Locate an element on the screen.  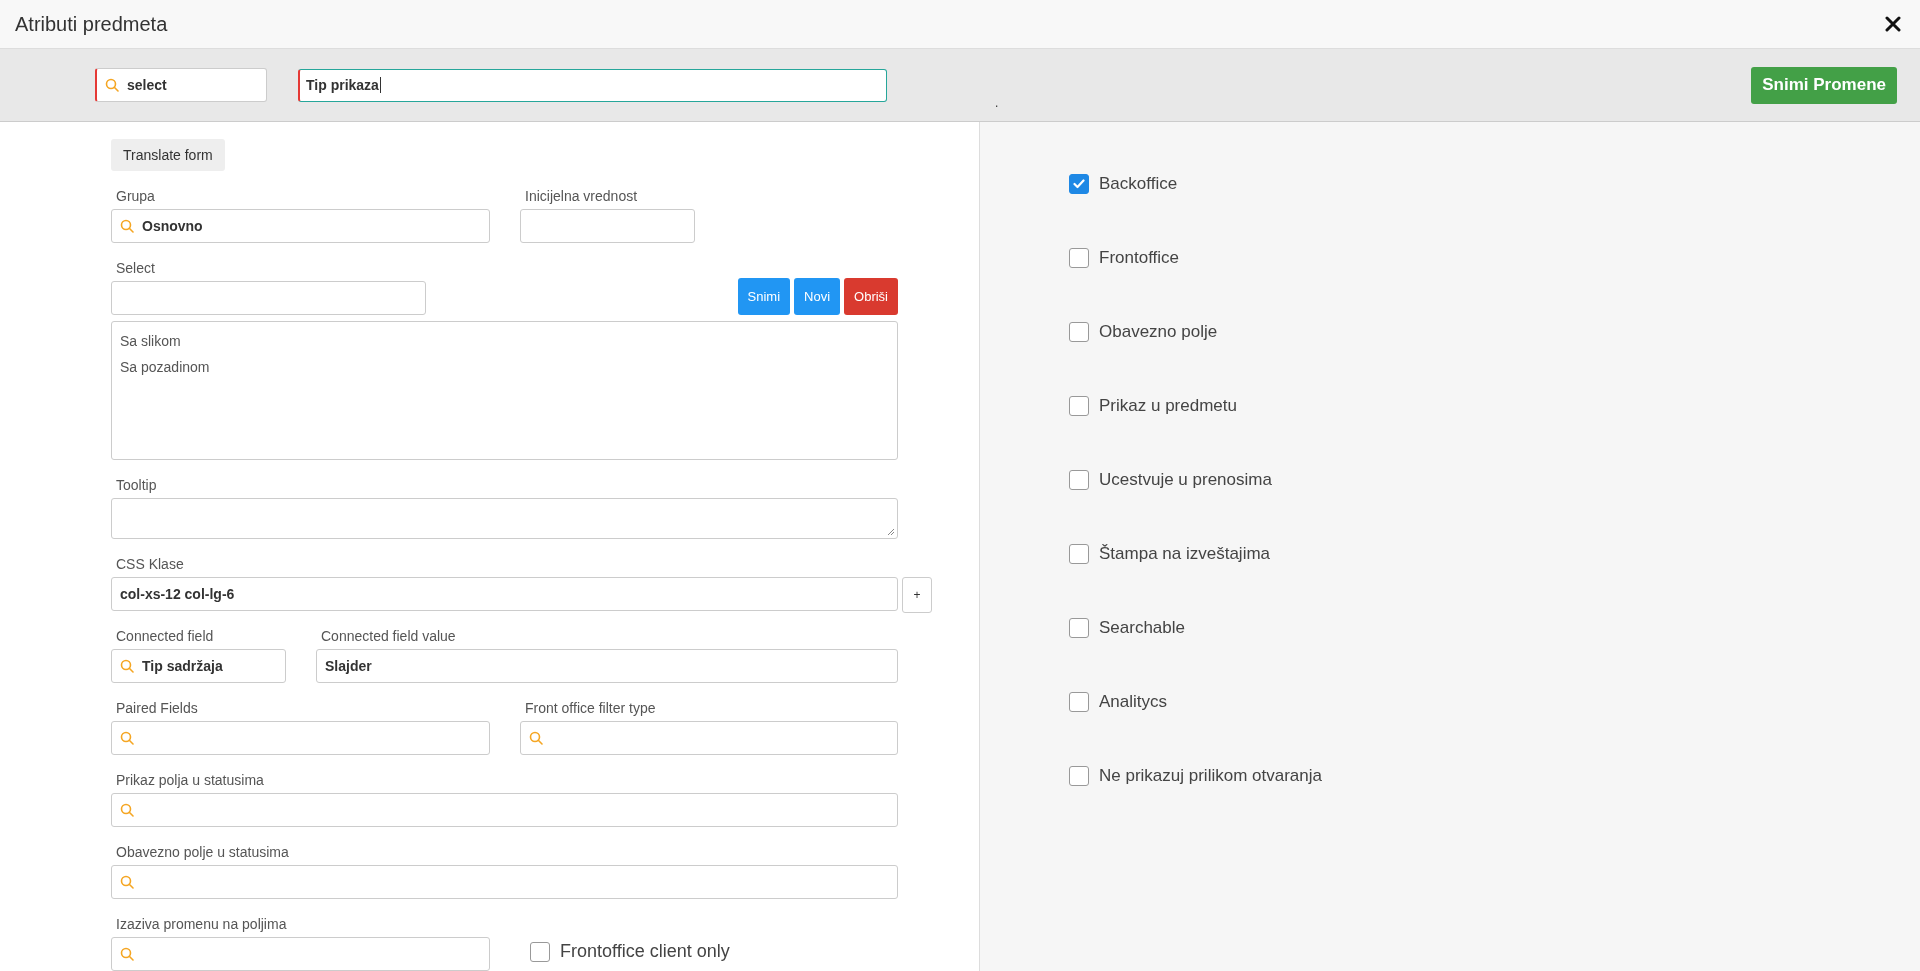
list-item: Sa slikom is located at coordinates (150, 341).